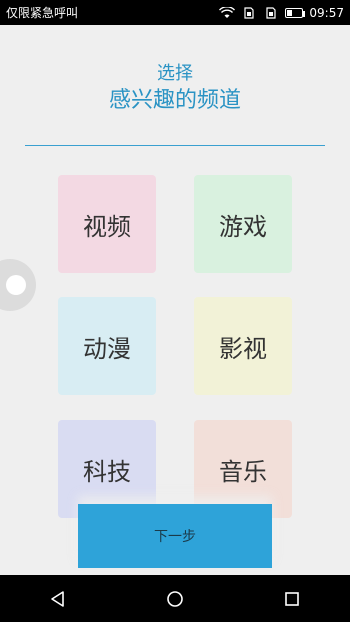  I want to click on home-button, so click(175, 598).